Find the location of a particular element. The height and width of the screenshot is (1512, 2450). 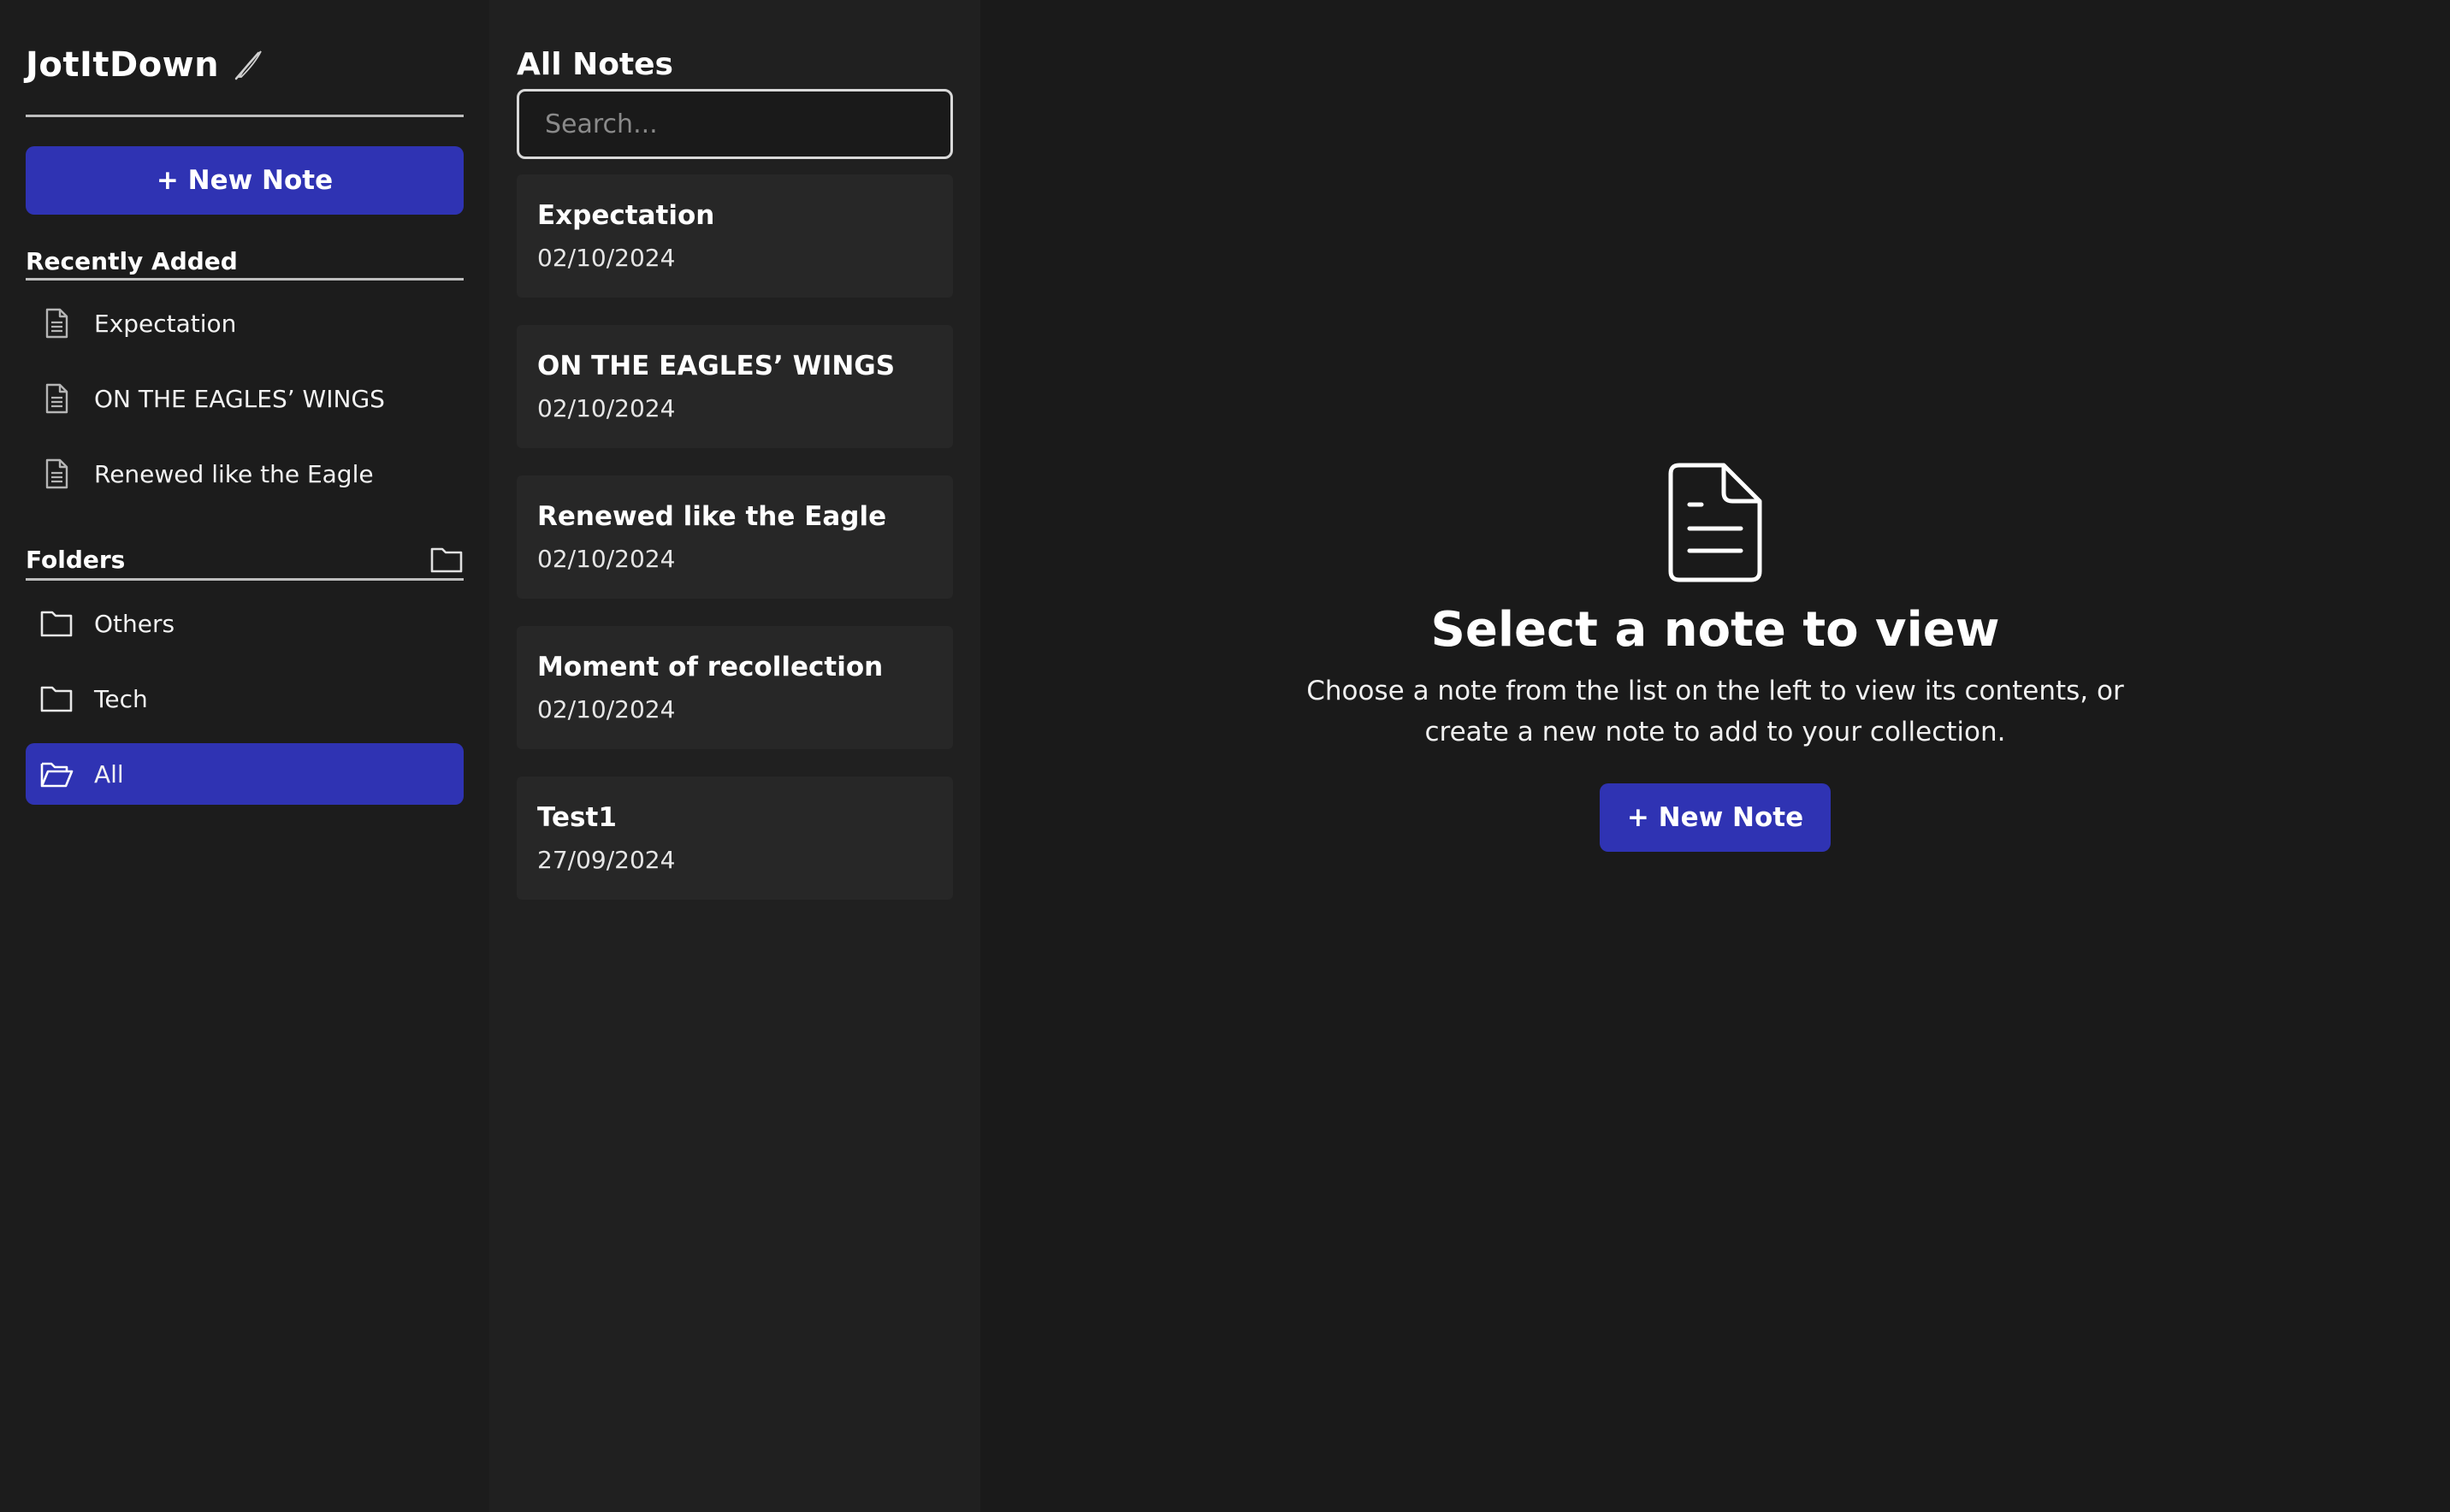

note-title: ON THE EAGLES’ WINGS is located at coordinates (717, 366).